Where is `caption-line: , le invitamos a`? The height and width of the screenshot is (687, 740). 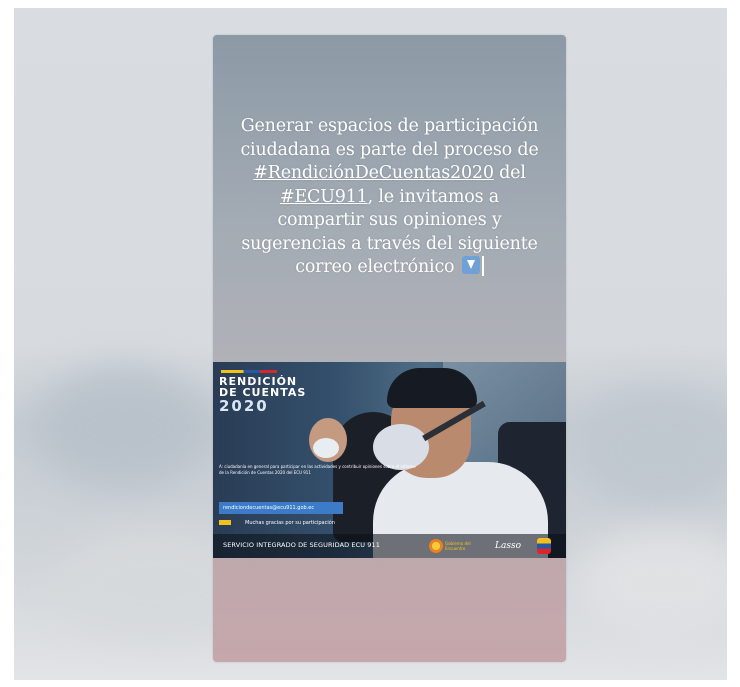
caption-line: , le invitamos a is located at coordinates (433, 196).